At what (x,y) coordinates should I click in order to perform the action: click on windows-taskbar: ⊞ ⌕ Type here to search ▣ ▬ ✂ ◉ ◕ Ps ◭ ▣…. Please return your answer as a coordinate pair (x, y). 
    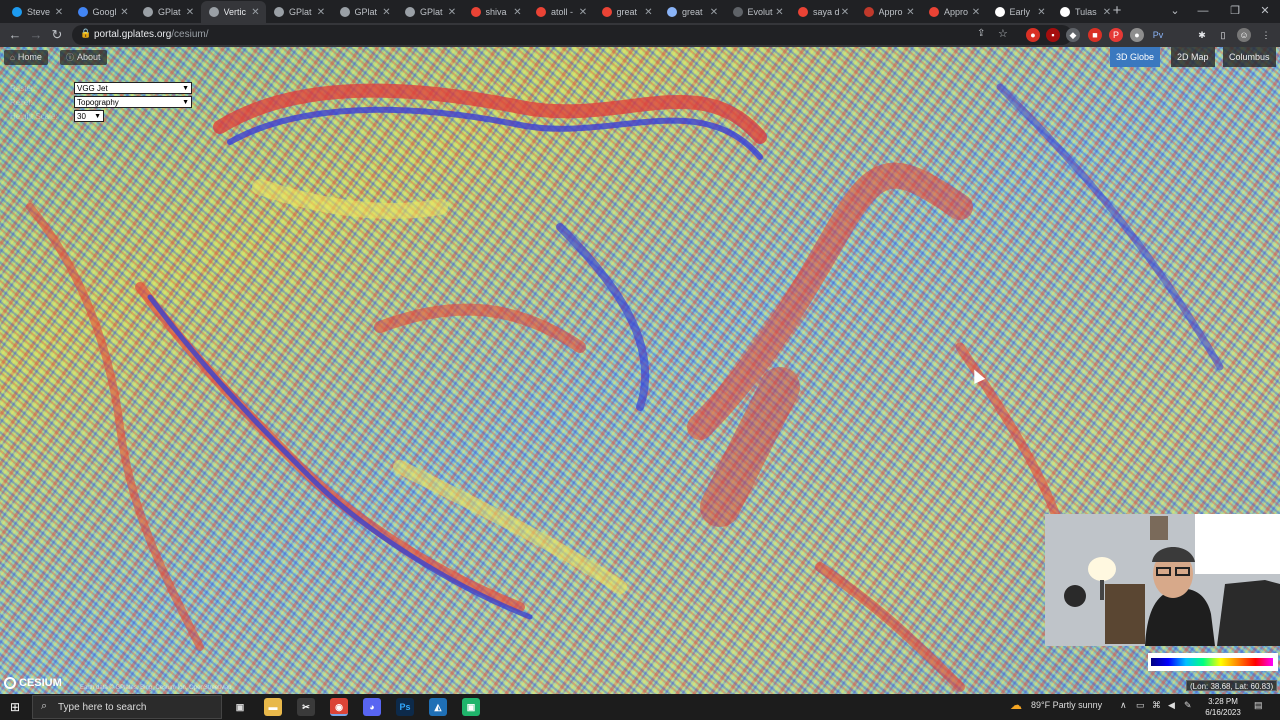
    Looking at the image, I should click on (640, 707).